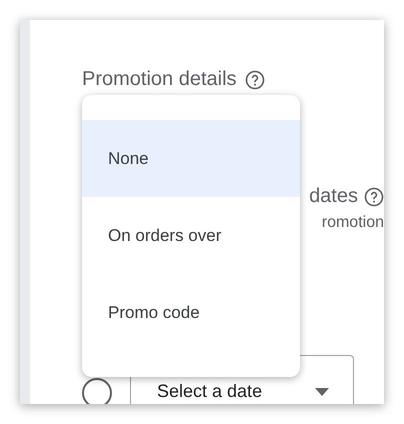  I want to click on section-title: Promotion details, so click(159, 79).